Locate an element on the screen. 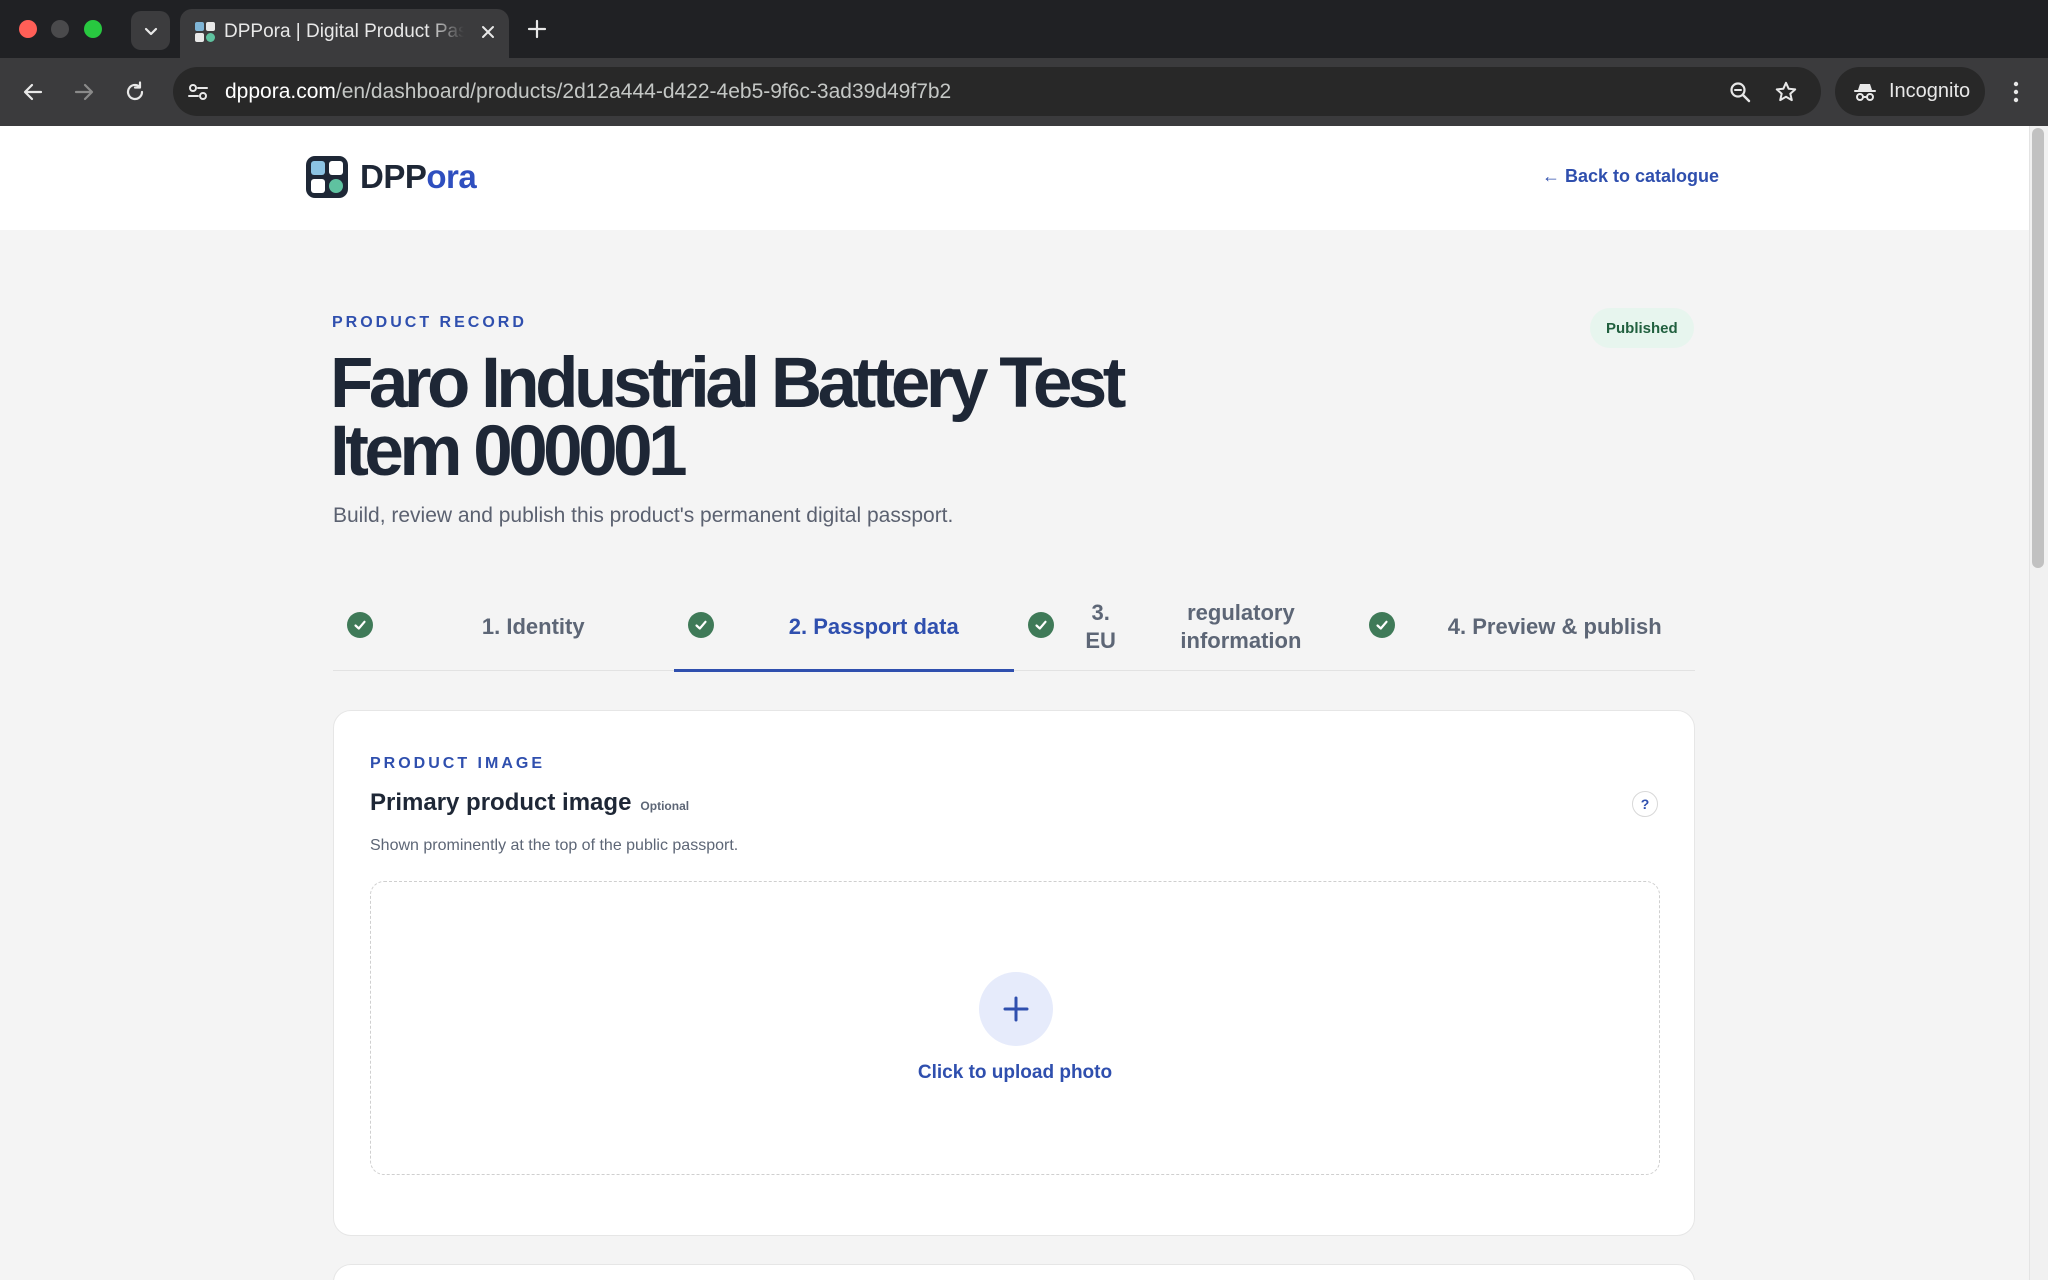  tab-search-button is located at coordinates (150, 30).